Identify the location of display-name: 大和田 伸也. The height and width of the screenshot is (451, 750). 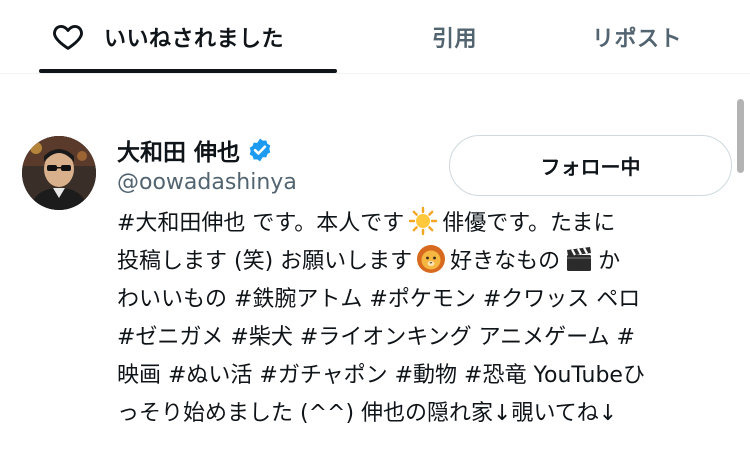
(178, 150).